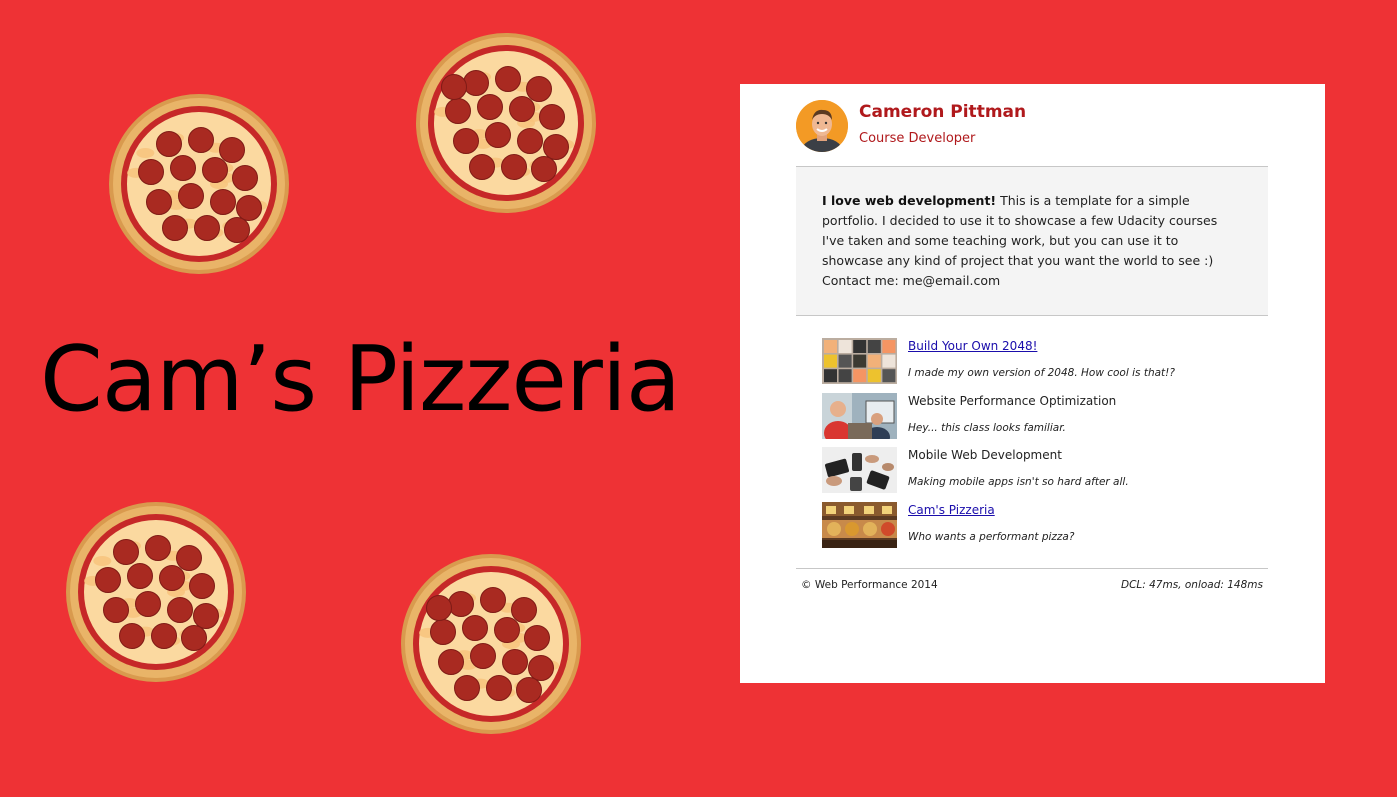 Image resolution: width=1397 pixels, height=797 pixels. Describe the element at coordinates (987, 428) in the screenshot. I see `project-desc: Hey... this class looks familiar.` at that location.